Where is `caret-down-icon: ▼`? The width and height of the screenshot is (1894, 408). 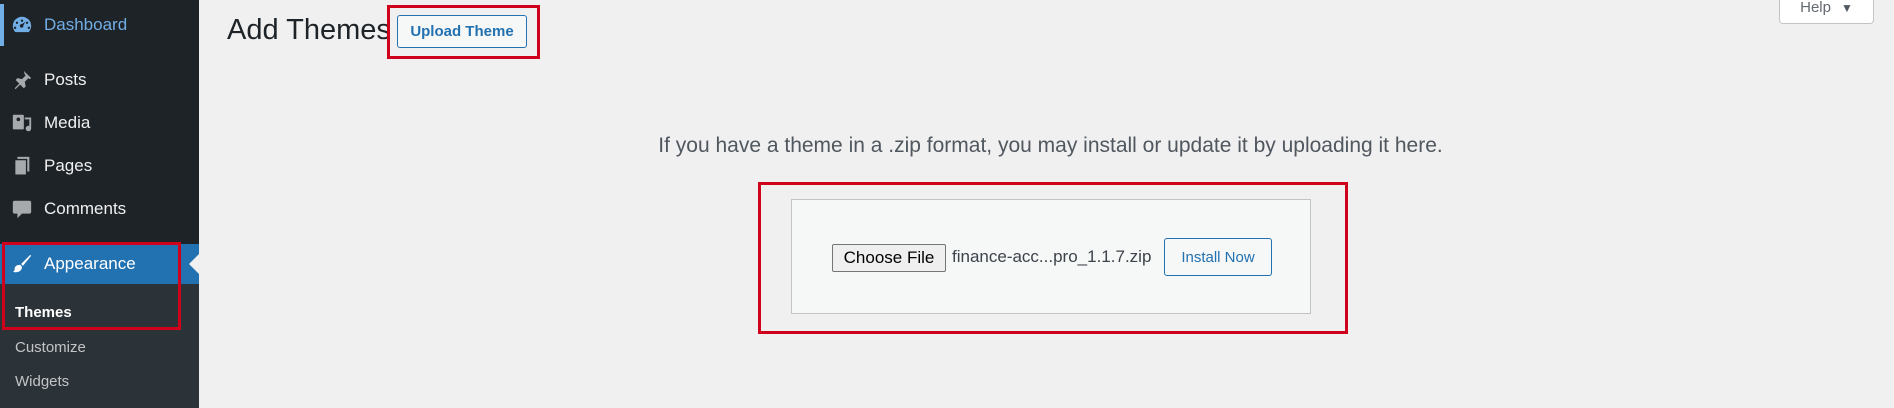 caret-down-icon: ▼ is located at coordinates (1846, 7).